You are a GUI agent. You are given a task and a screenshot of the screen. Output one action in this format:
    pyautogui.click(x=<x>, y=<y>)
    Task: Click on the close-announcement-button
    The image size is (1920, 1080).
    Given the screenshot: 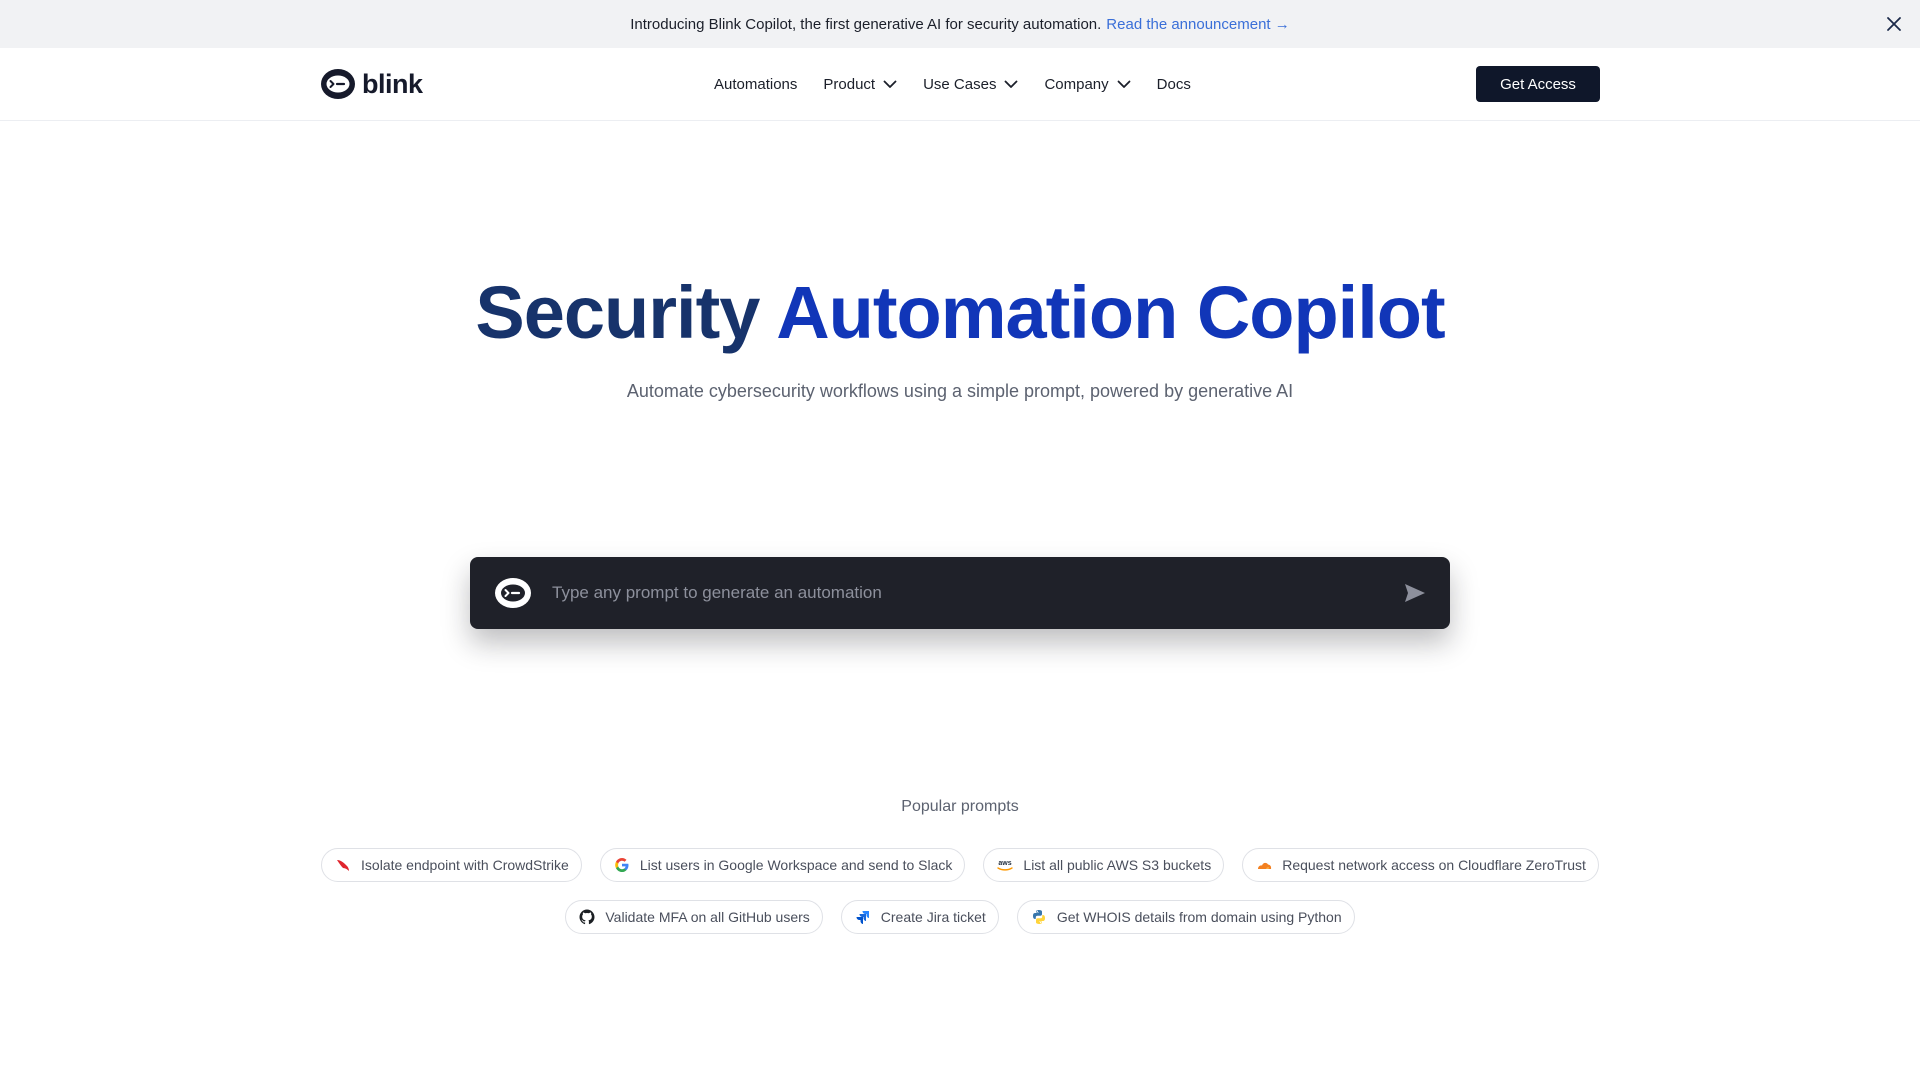 What is the action you would take?
    pyautogui.click(x=1894, y=24)
    